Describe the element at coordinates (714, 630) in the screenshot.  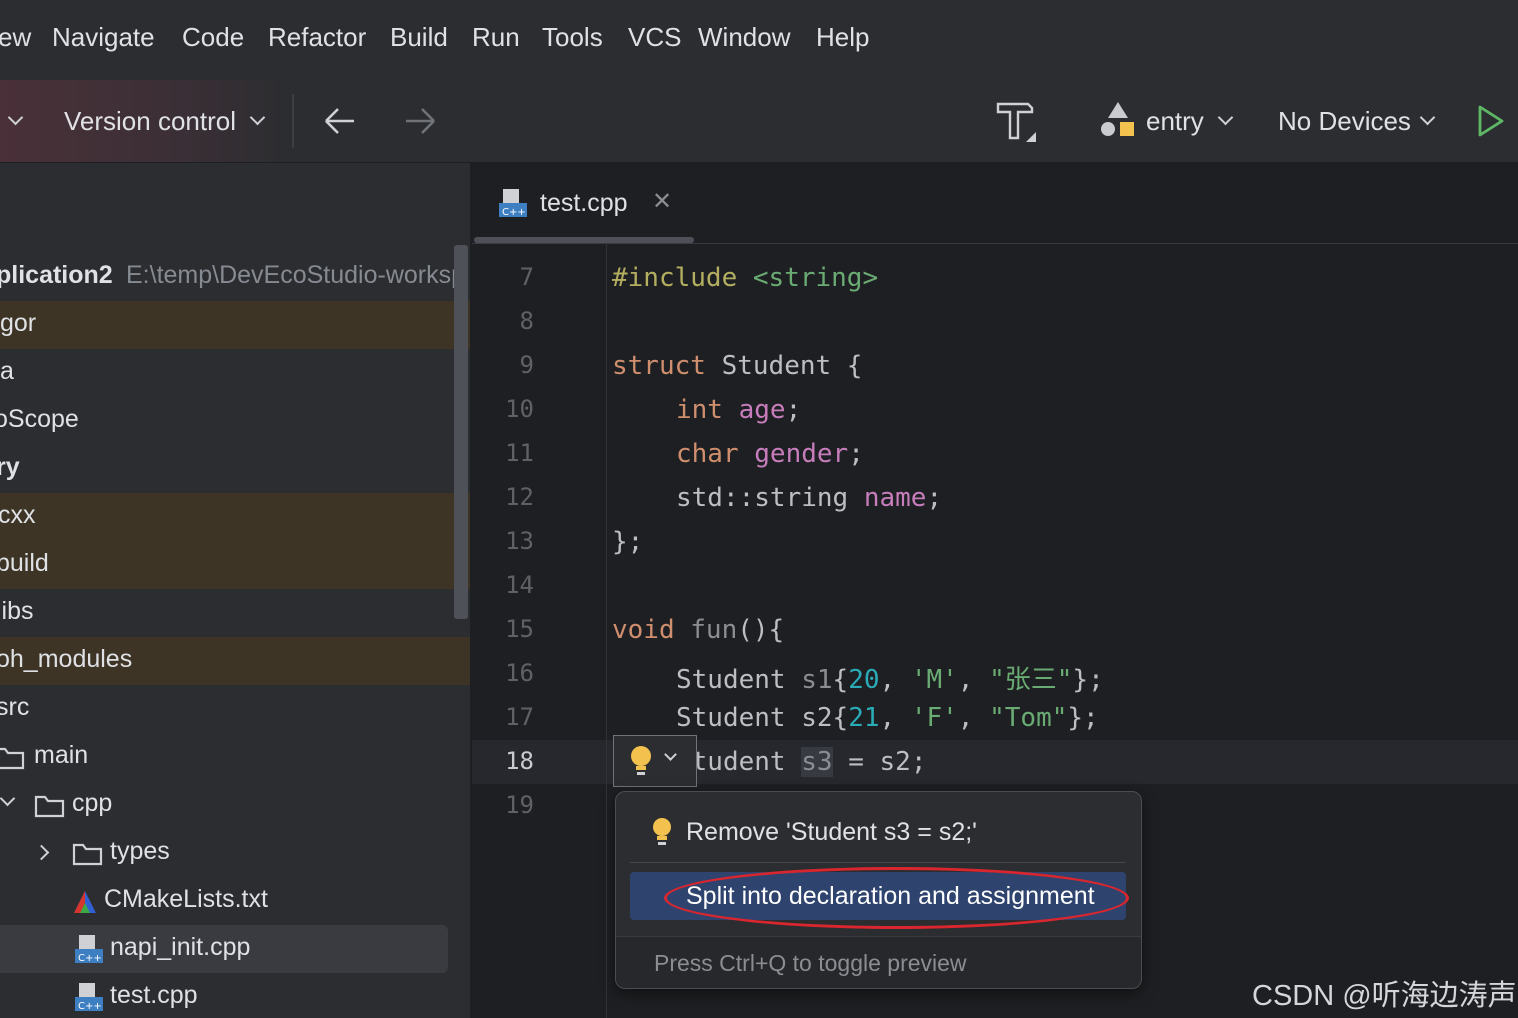
I see `function-name: fun` at that location.